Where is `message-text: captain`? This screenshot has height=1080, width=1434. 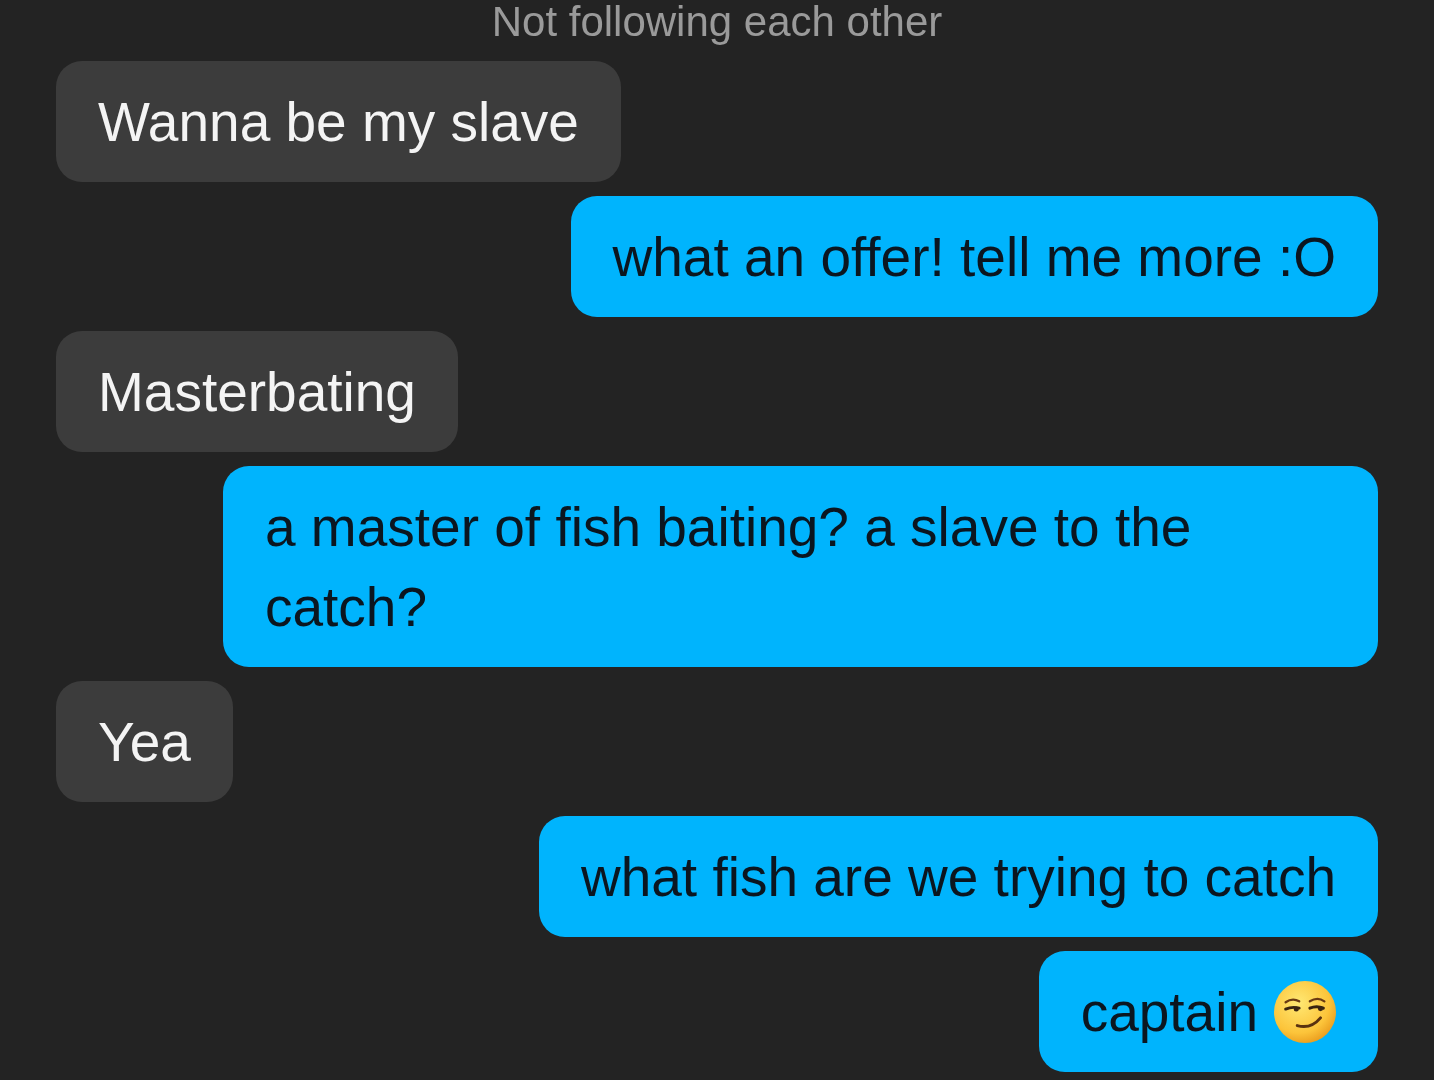 message-text: captain is located at coordinates (1169, 1012).